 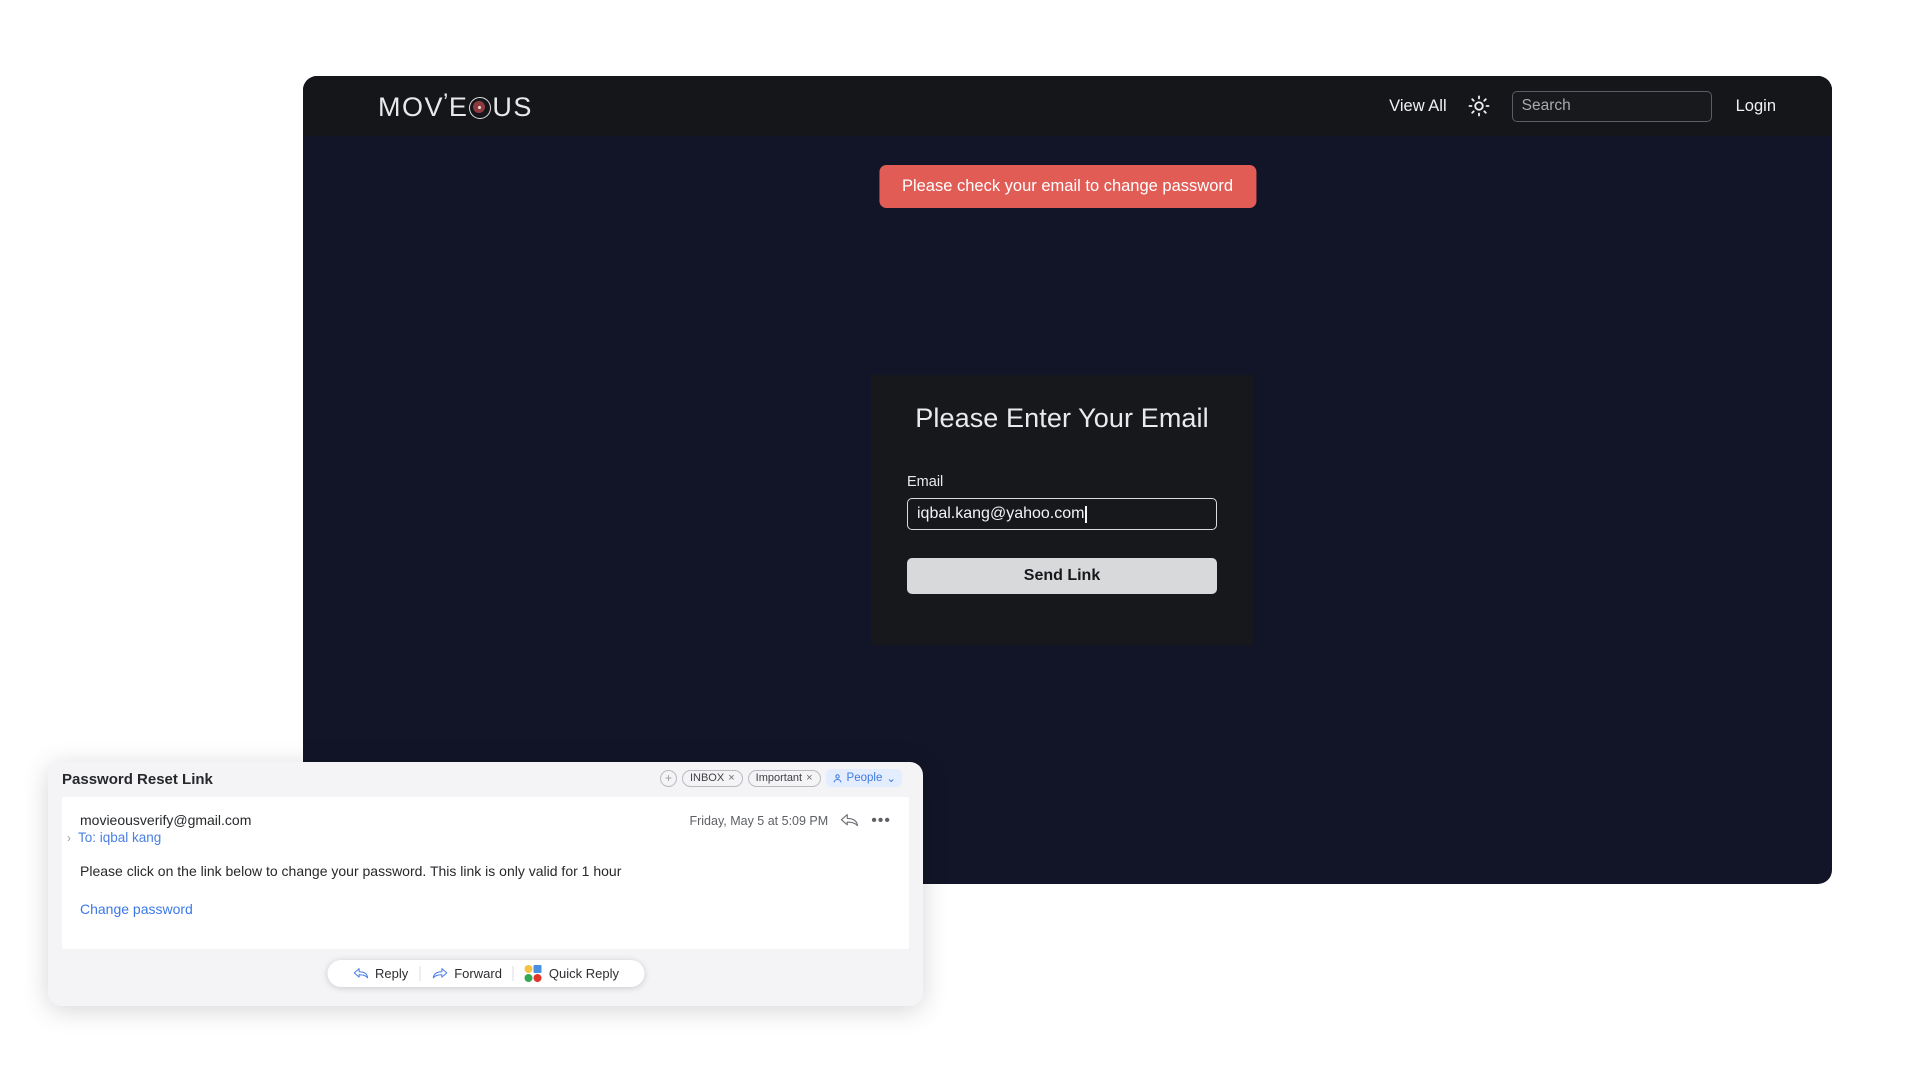 I want to click on check-icon, so click(x=528, y=978).